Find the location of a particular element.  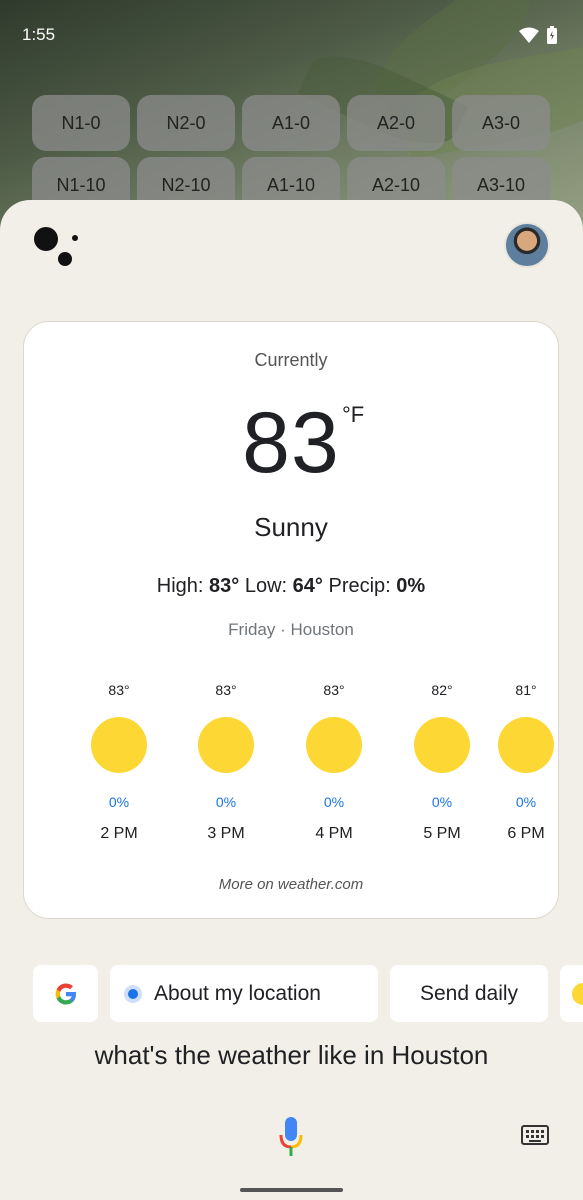

suggestion-chips: About my location Send daily is located at coordinates (308, 994).